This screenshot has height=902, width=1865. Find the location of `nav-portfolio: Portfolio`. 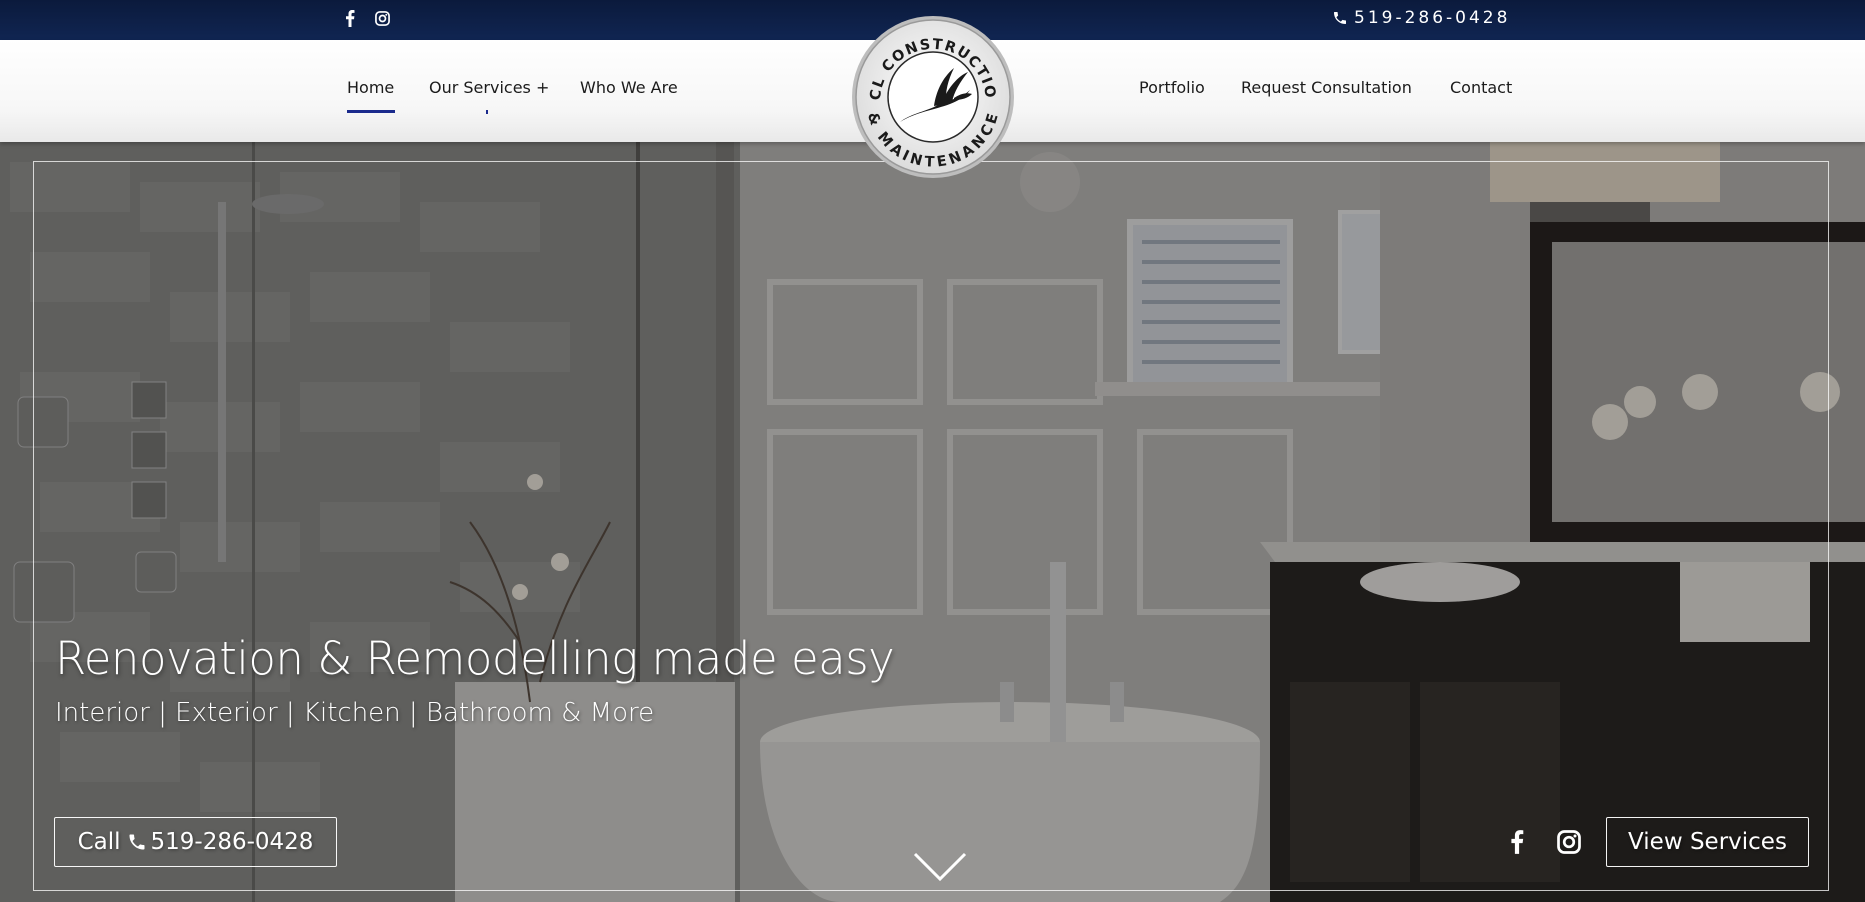

nav-portfolio: Portfolio is located at coordinates (1172, 90).